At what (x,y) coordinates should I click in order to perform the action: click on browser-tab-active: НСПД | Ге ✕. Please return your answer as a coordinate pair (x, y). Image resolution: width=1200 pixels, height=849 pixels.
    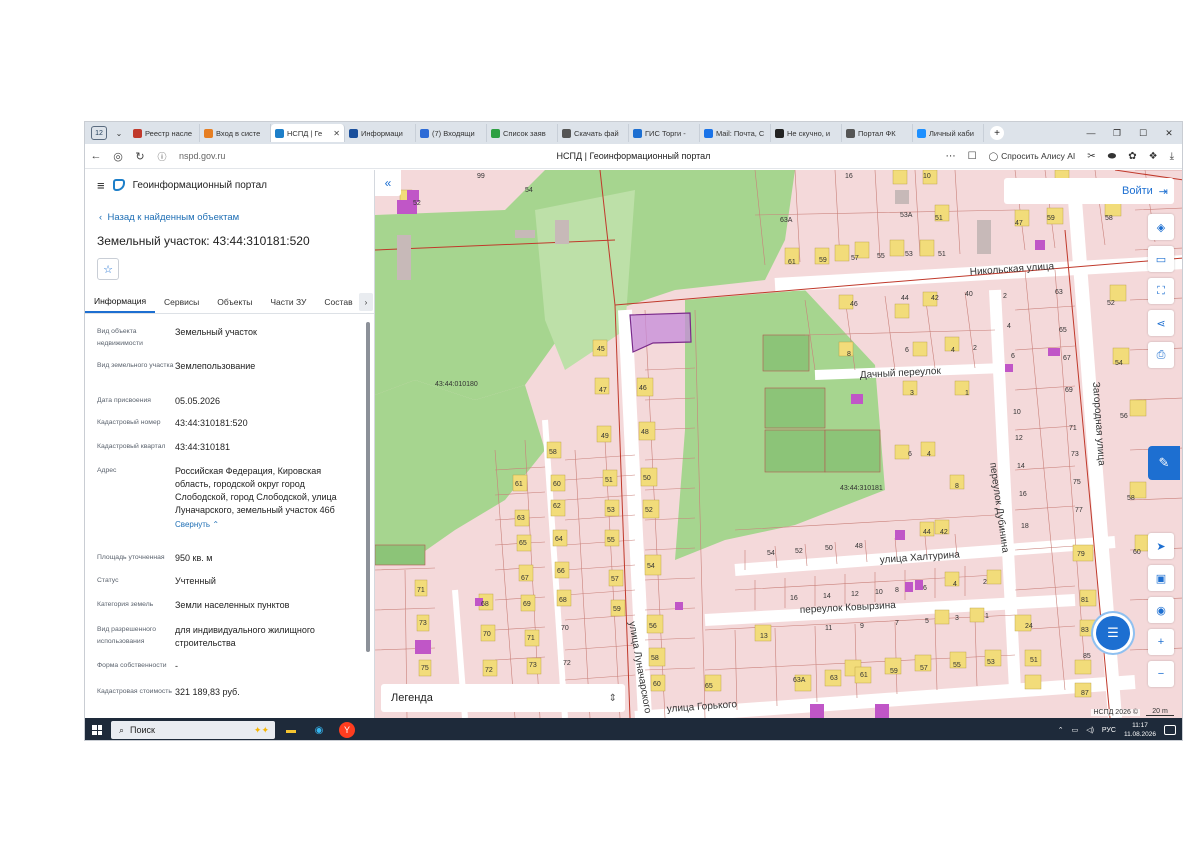
    Looking at the image, I should click on (308, 133).